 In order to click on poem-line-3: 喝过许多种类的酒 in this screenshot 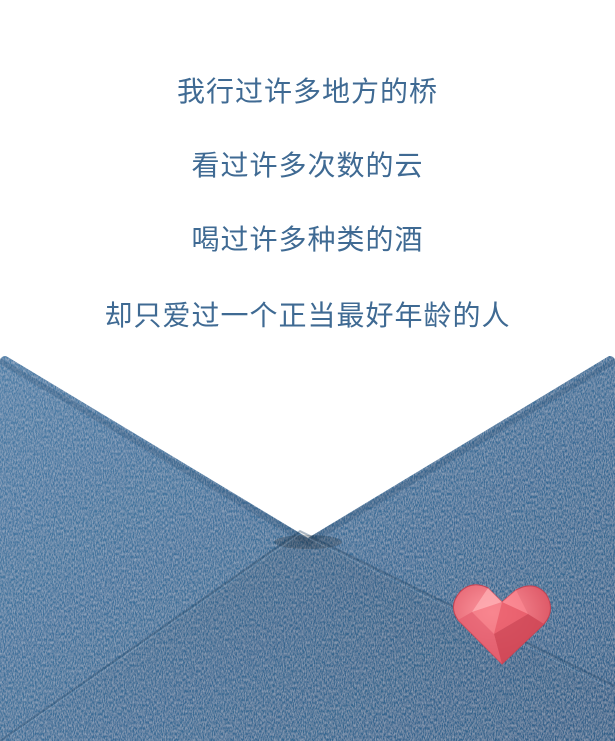, I will do `click(307, 239)`.